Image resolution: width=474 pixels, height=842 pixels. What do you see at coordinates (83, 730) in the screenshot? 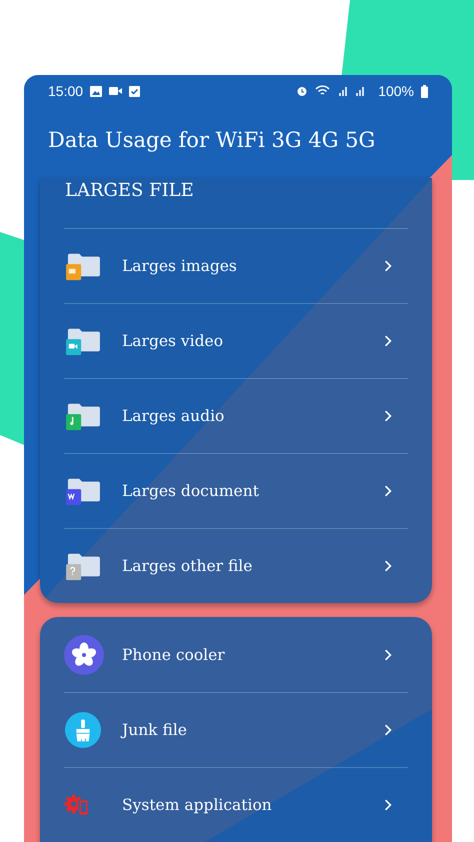
I see `brush-icon` at bounding box center [83, 730].